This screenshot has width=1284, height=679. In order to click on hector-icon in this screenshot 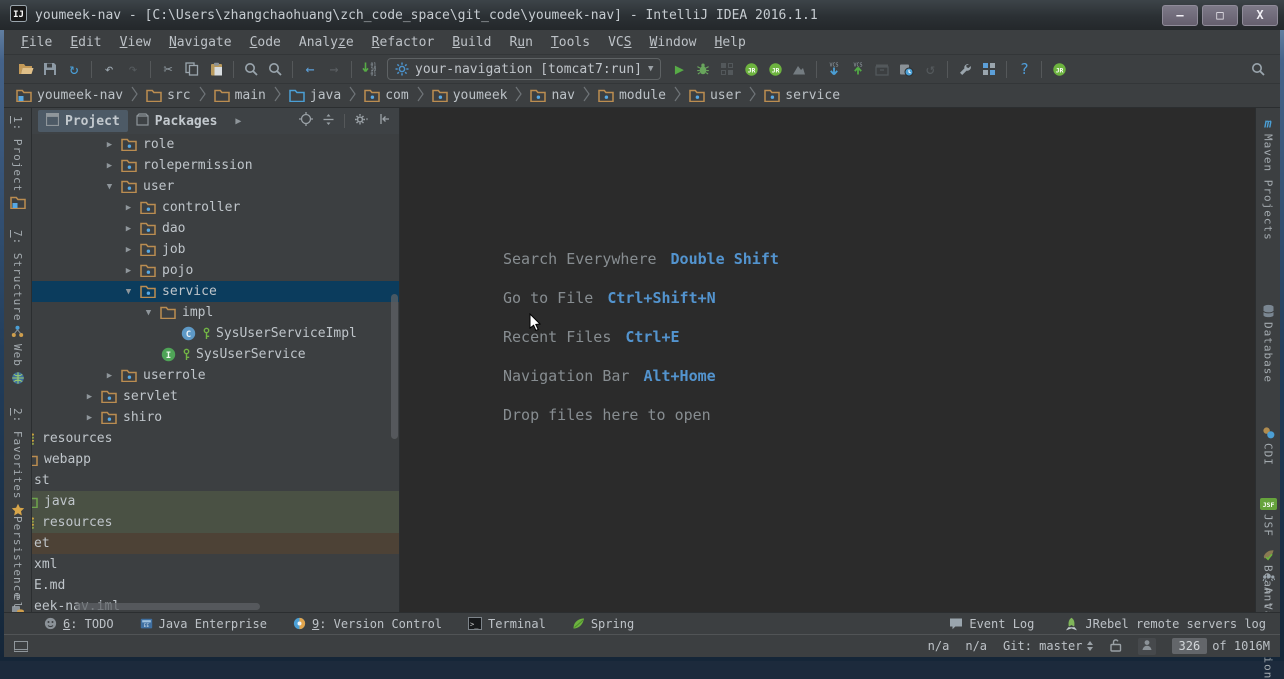, I will do `click(1147, 646)`.